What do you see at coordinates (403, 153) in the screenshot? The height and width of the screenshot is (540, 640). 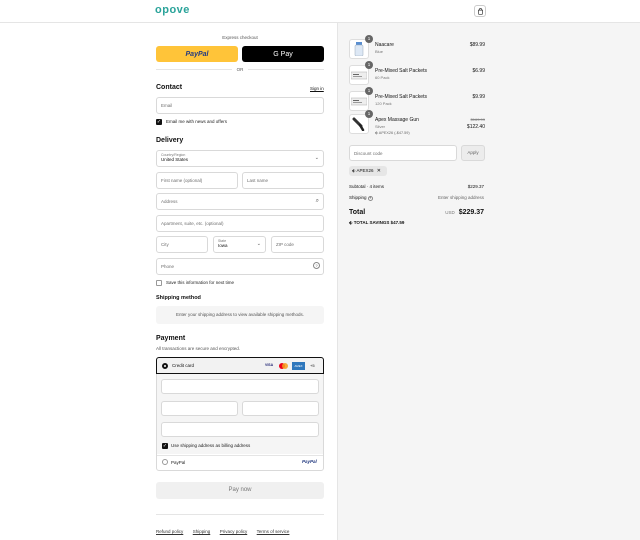 I see `discount-code-field: Discount code` at bounding box center [403, 153].